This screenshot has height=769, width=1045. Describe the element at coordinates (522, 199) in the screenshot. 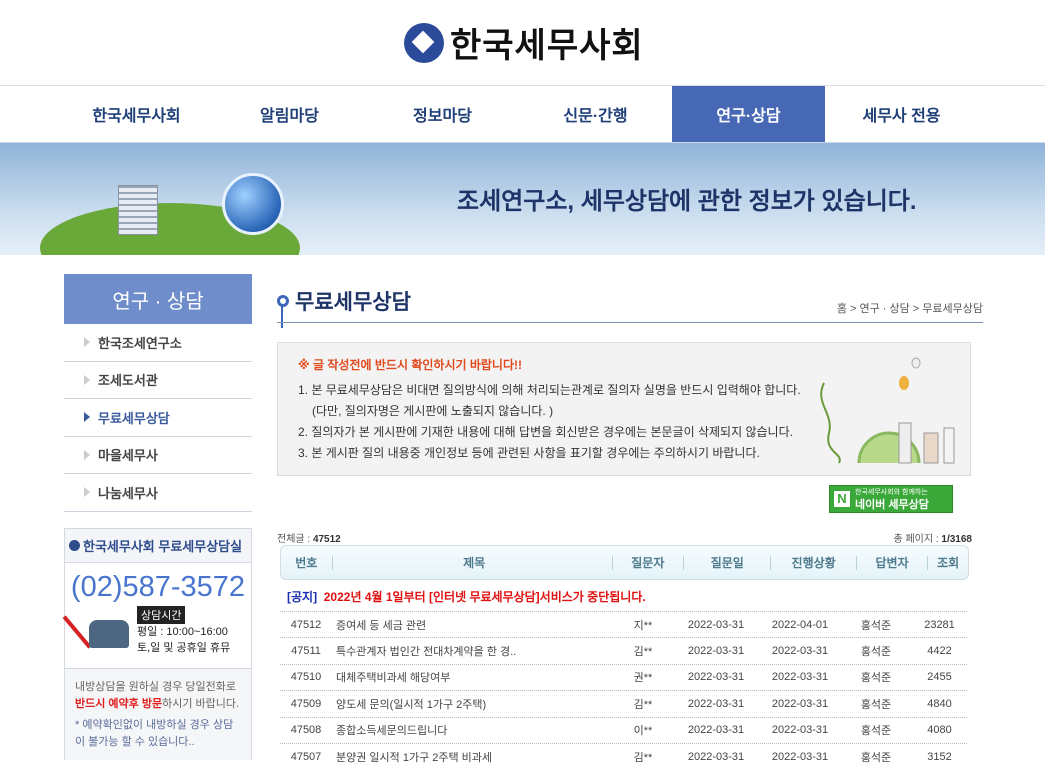

I see `banner: 조세연구소, 세무상담에 관한 정보가 있습니다.` at that location.